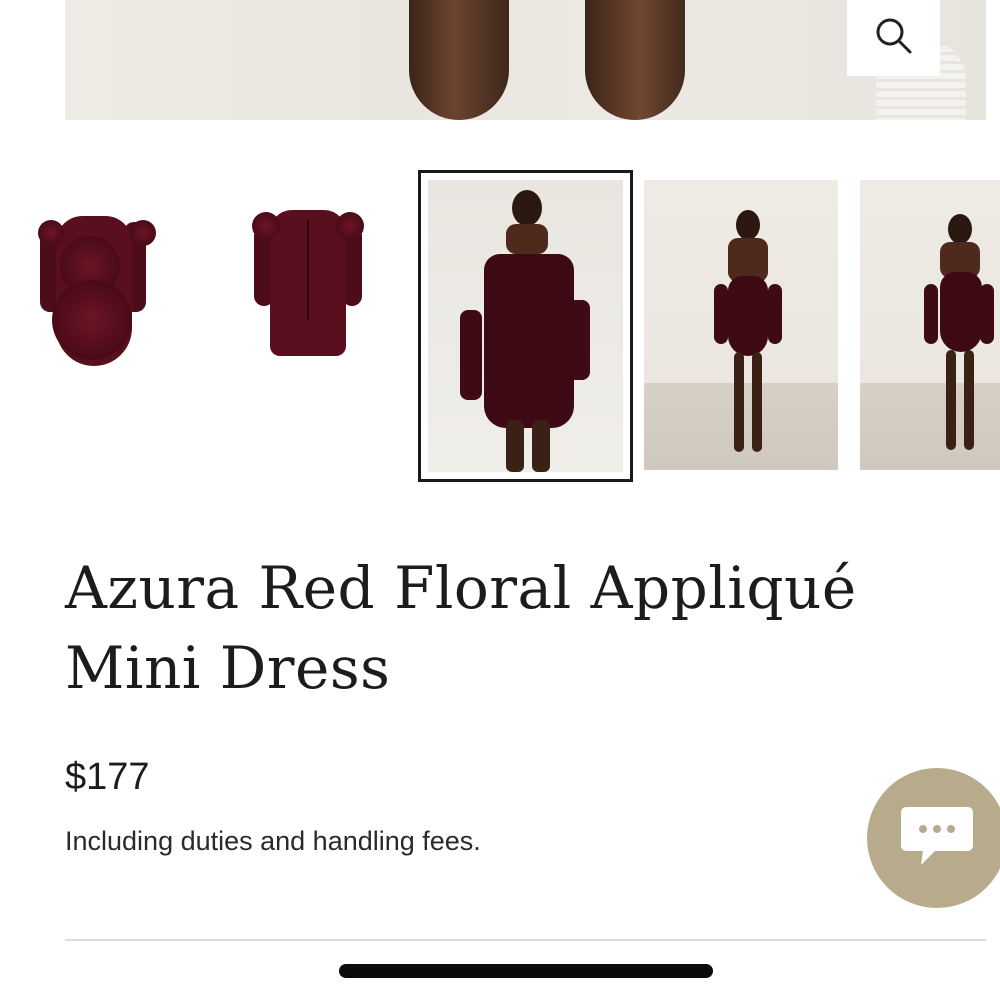  Describe the element at coordinates (107, 777) in the screenshot. I see `product-price: $177` at that location.